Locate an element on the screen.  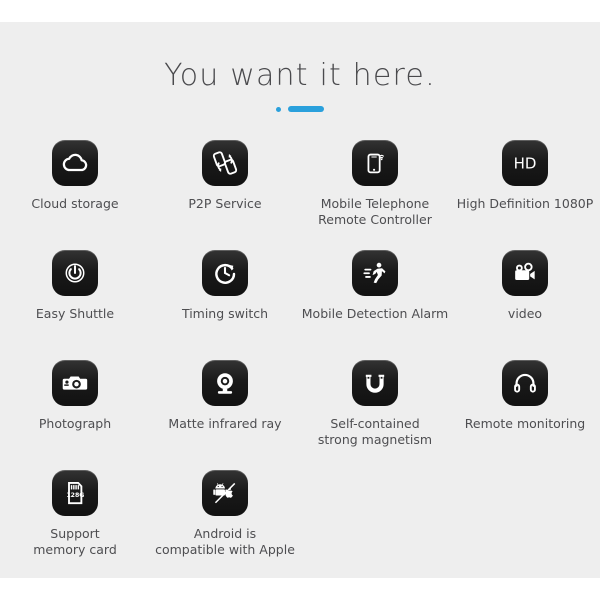
power-button-icon is located at coordinates (75, 273).